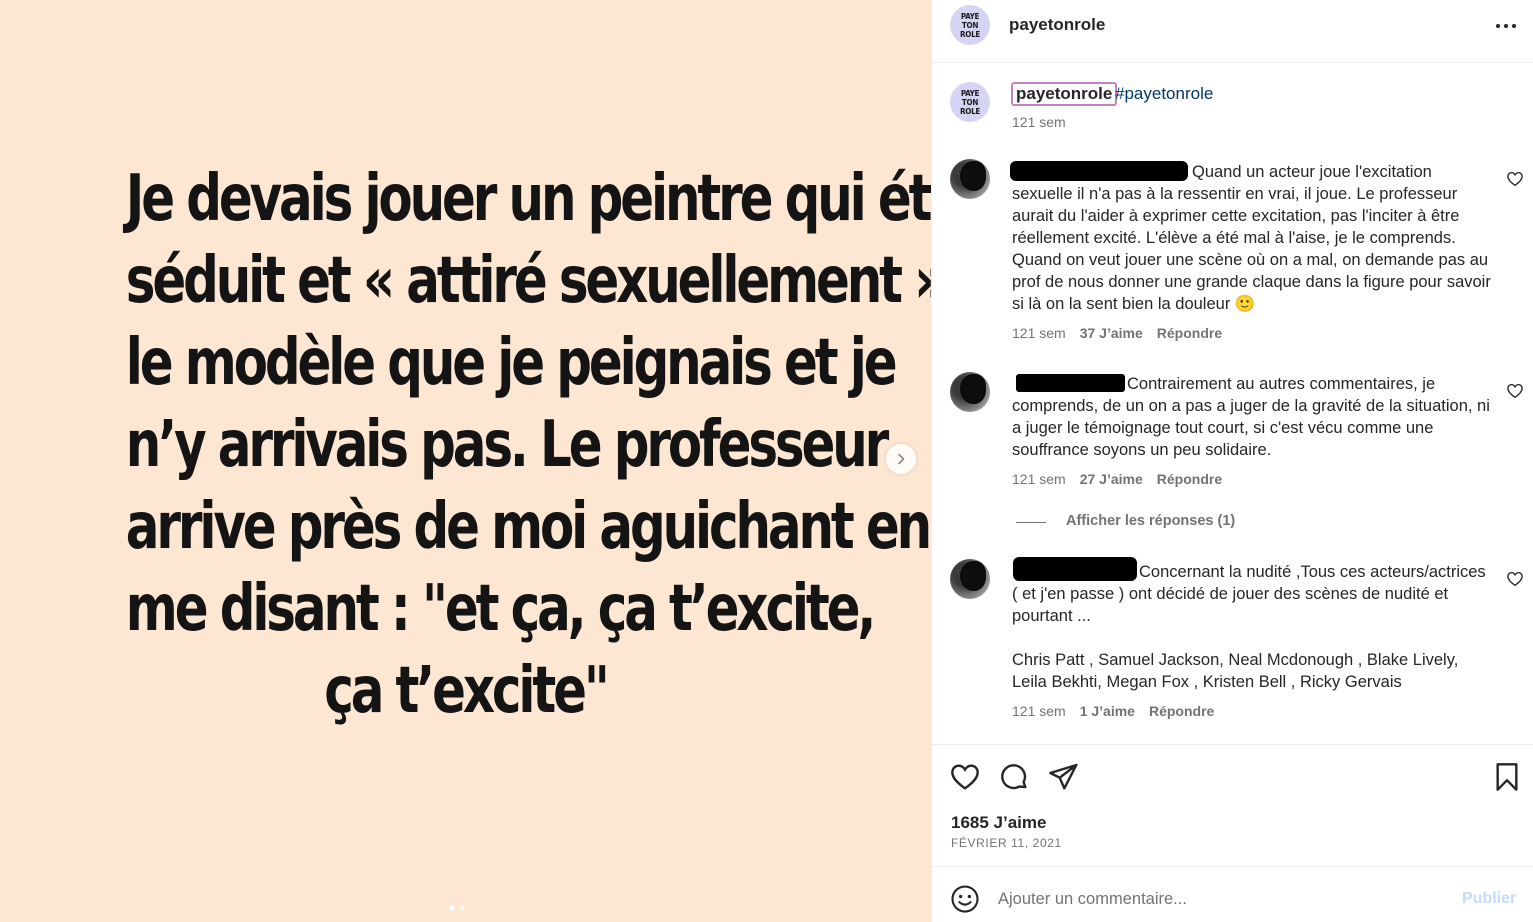 The height and width of the screenshot is (922, 1533). What do you see at coordinates (528, 199) in the screenshot?
I see `media-quote-line: Je devais jouer un peintre qui était` at bounding box center [528, 199].